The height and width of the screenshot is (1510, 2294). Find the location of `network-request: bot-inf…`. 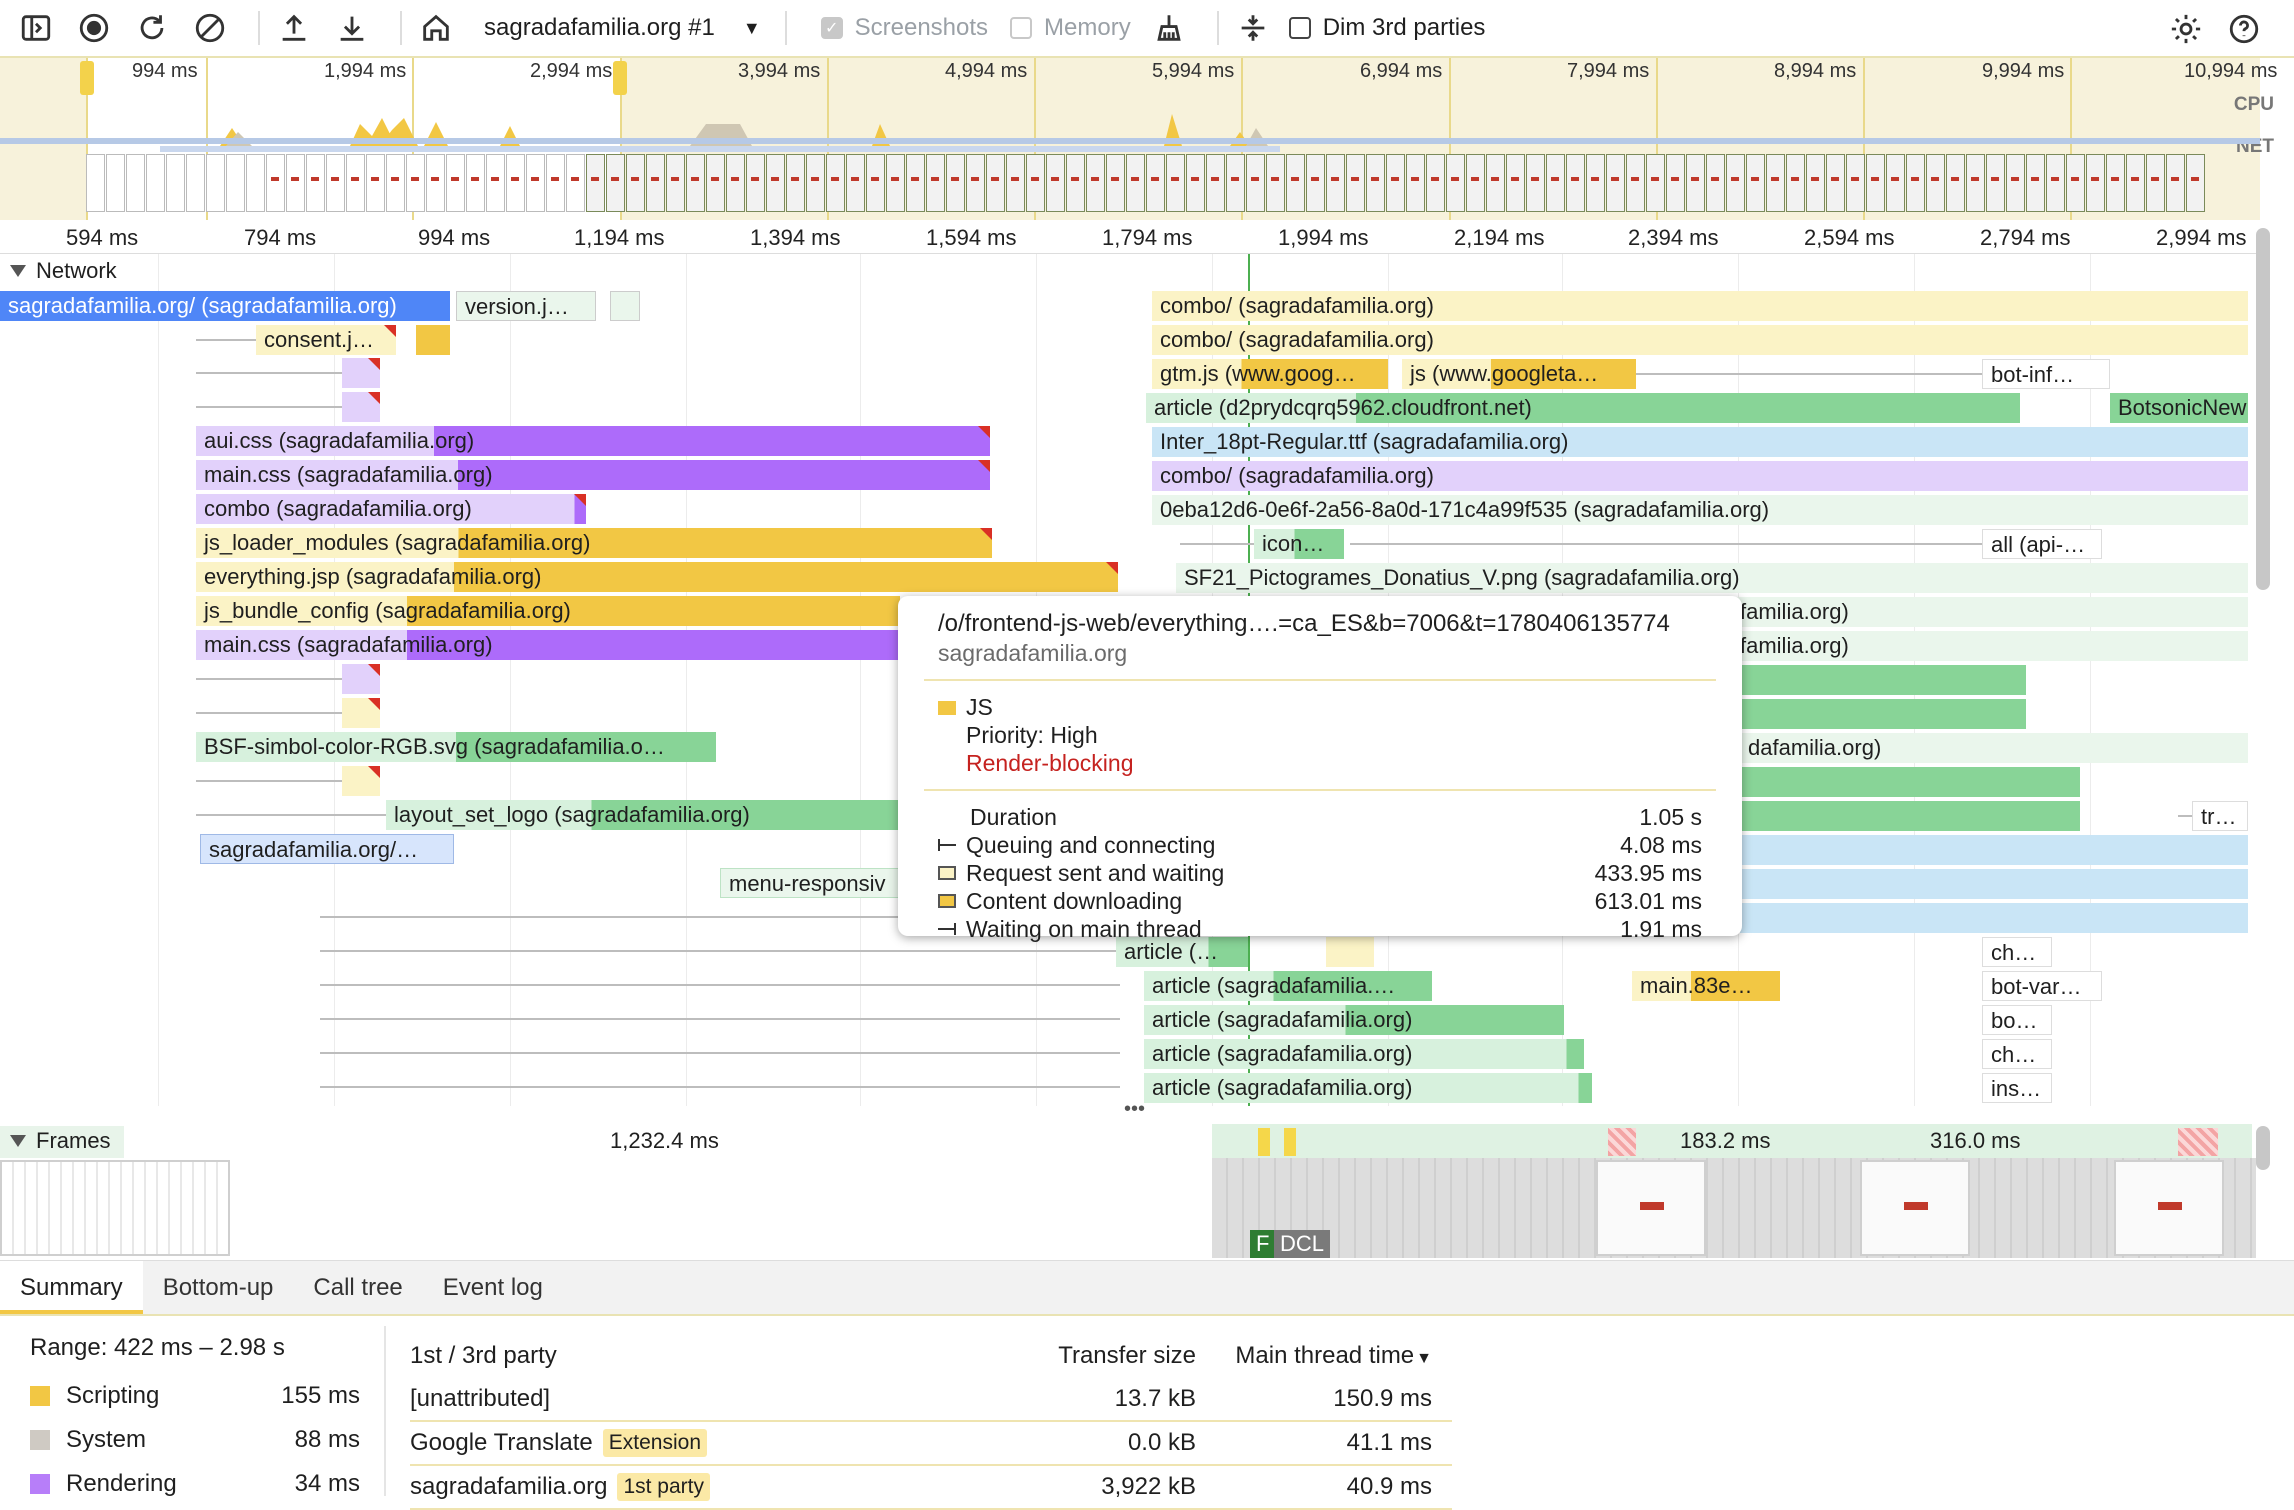

network-request: bot-inf… is located at coordinates (2046, 374).